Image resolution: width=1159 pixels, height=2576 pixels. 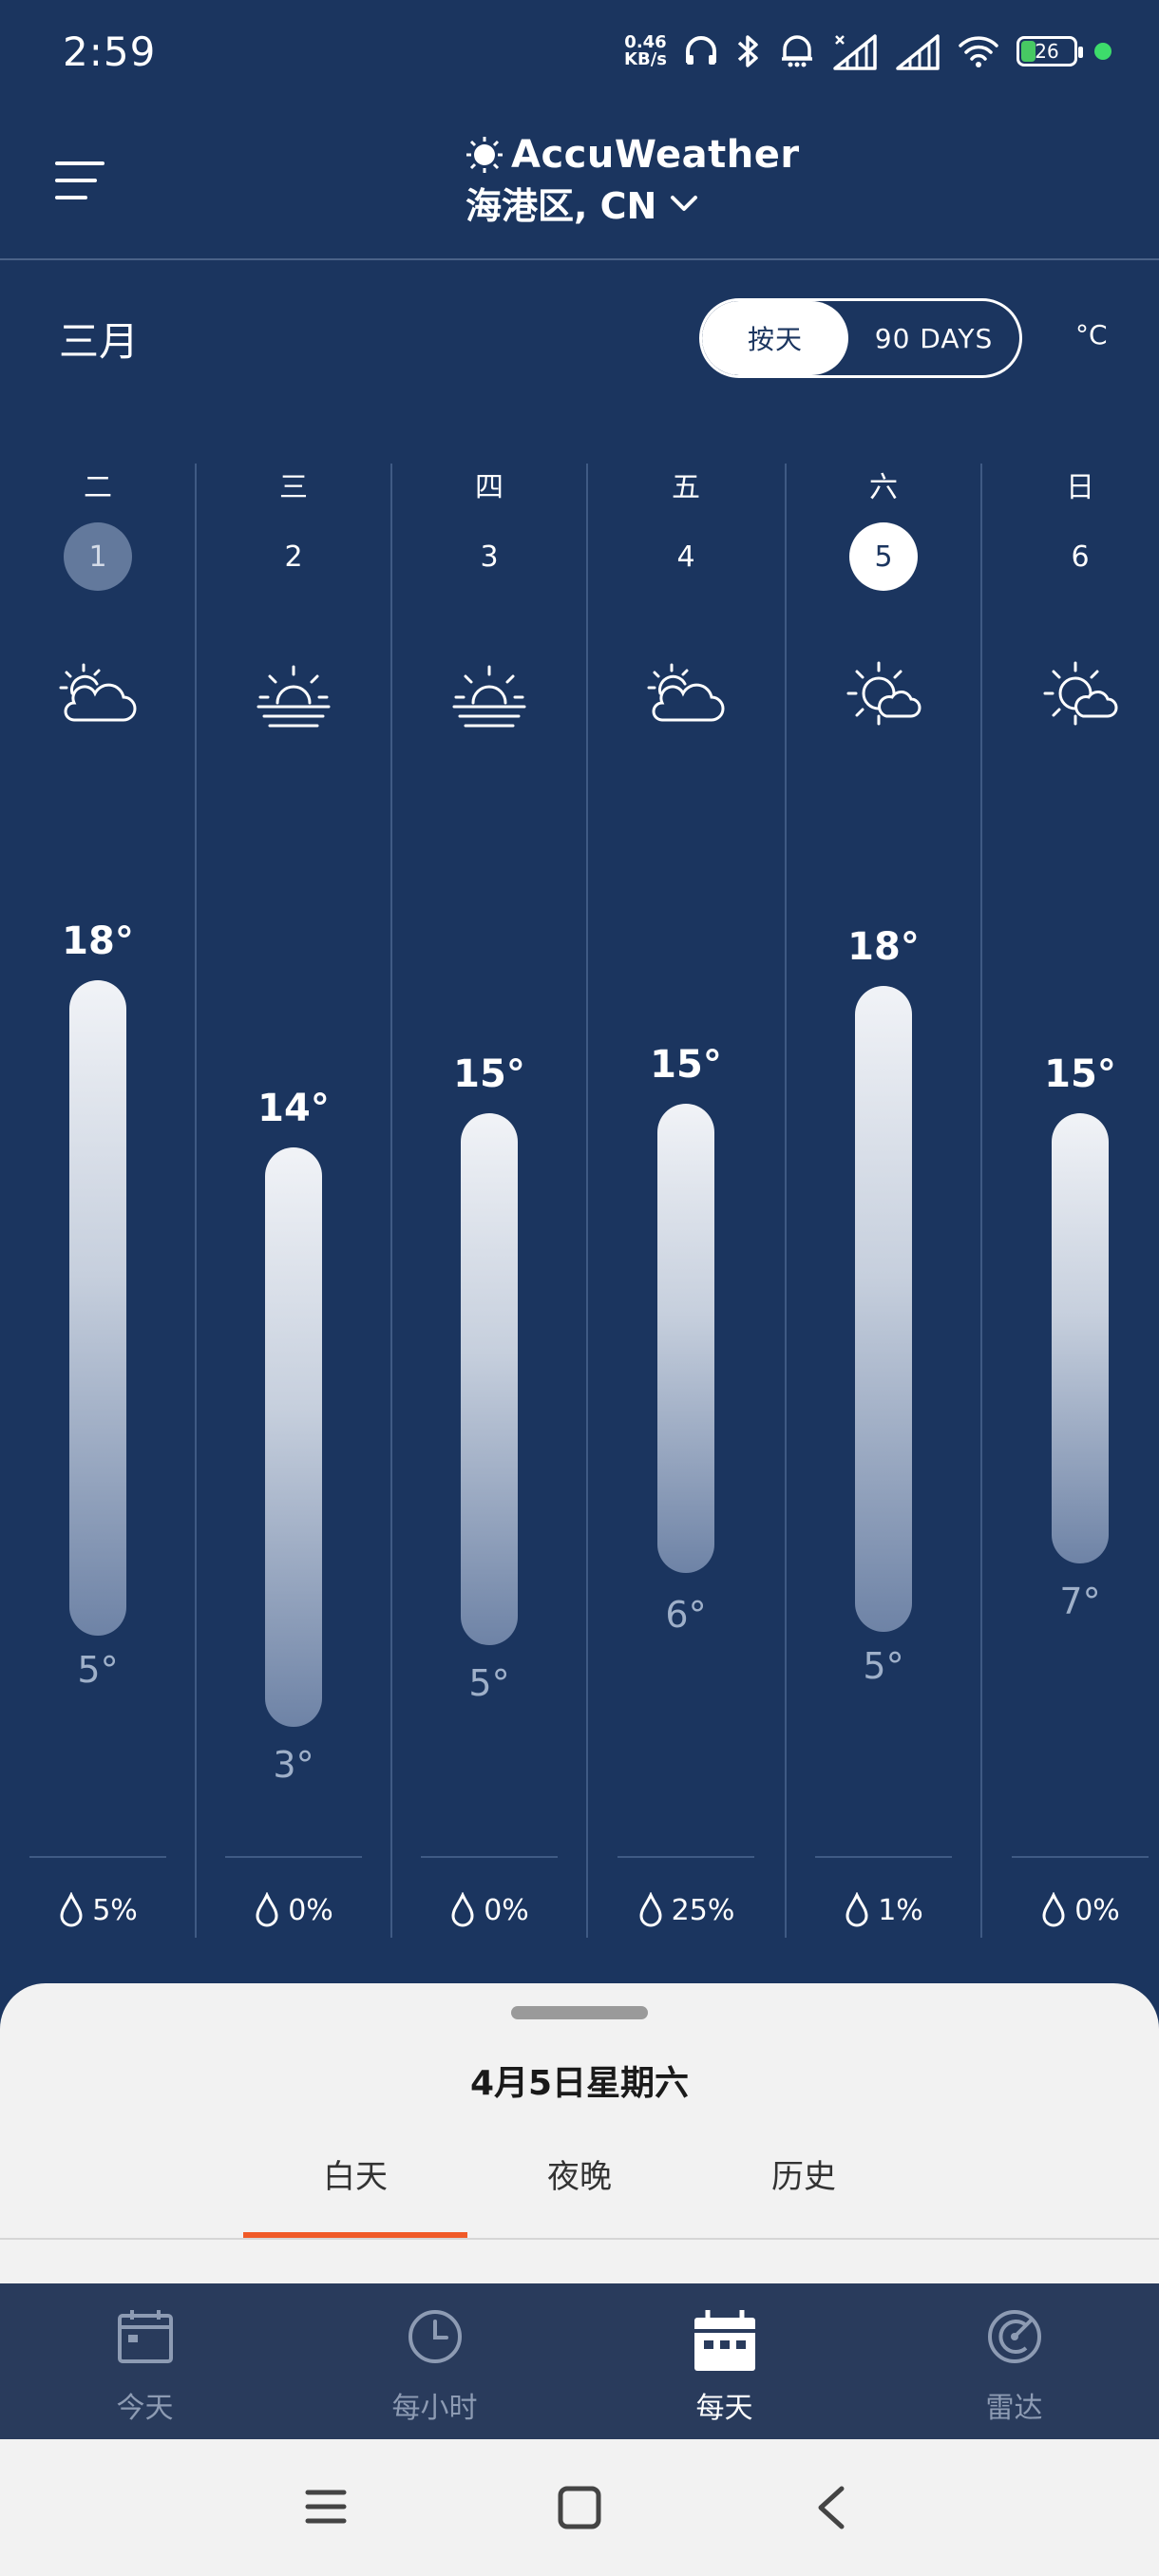 I want to click on day-column-1: 二 1 18° 5° 5%, so click(x=98, y=1201).